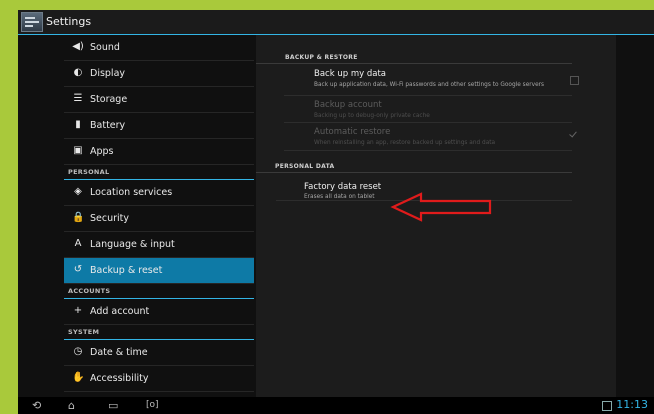 The image size is (654, 414). I want to click on sidebar-item-location-services: ◈ Location services, so click(159, 193).